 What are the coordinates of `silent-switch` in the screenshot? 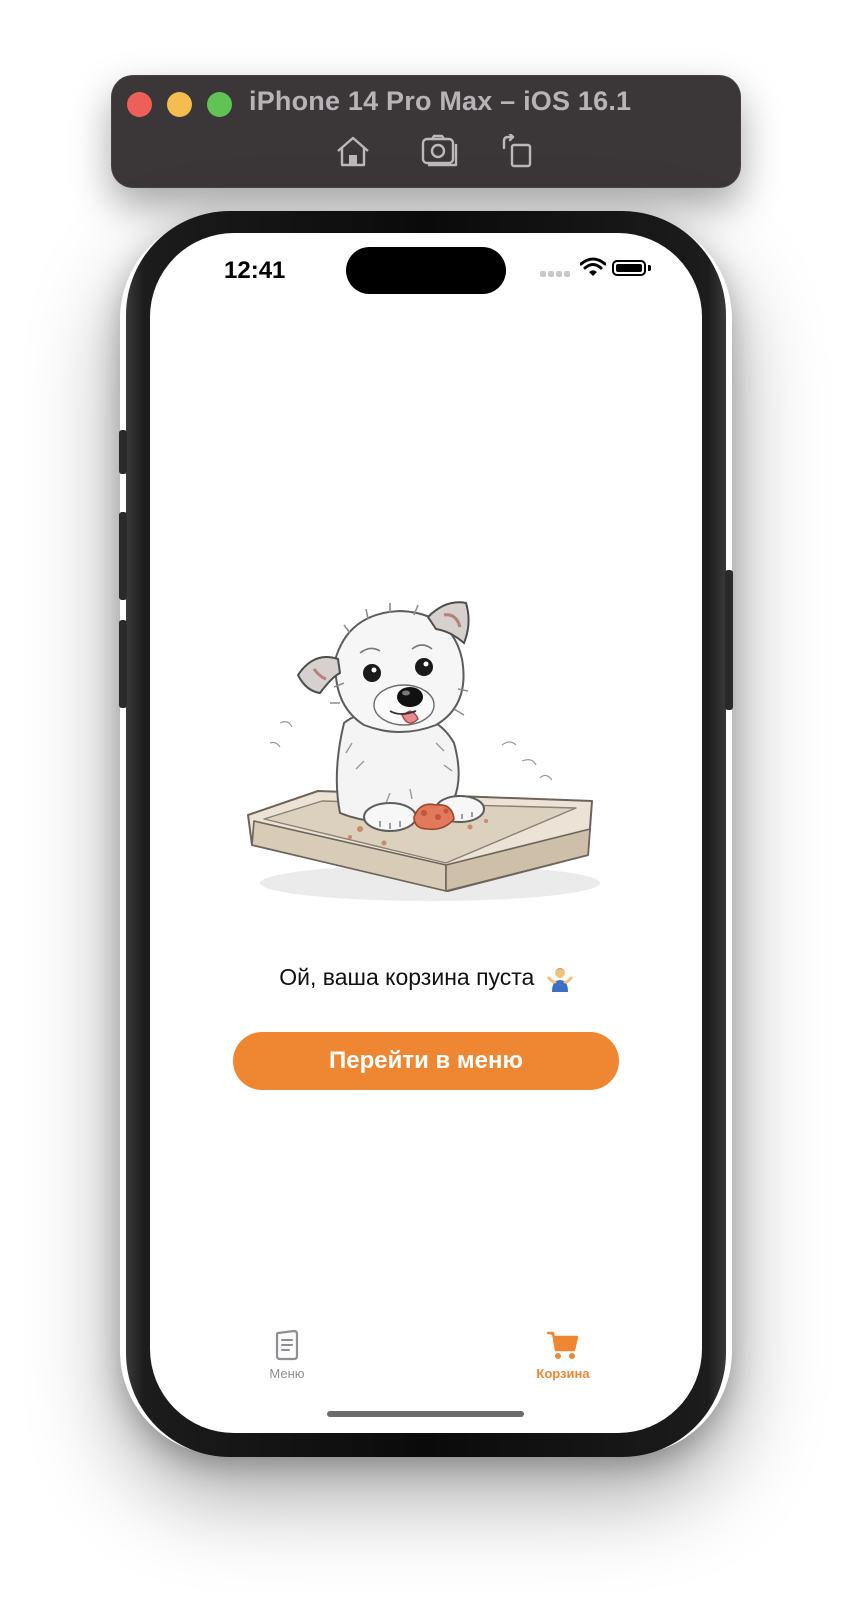 It's located at (123, 452).